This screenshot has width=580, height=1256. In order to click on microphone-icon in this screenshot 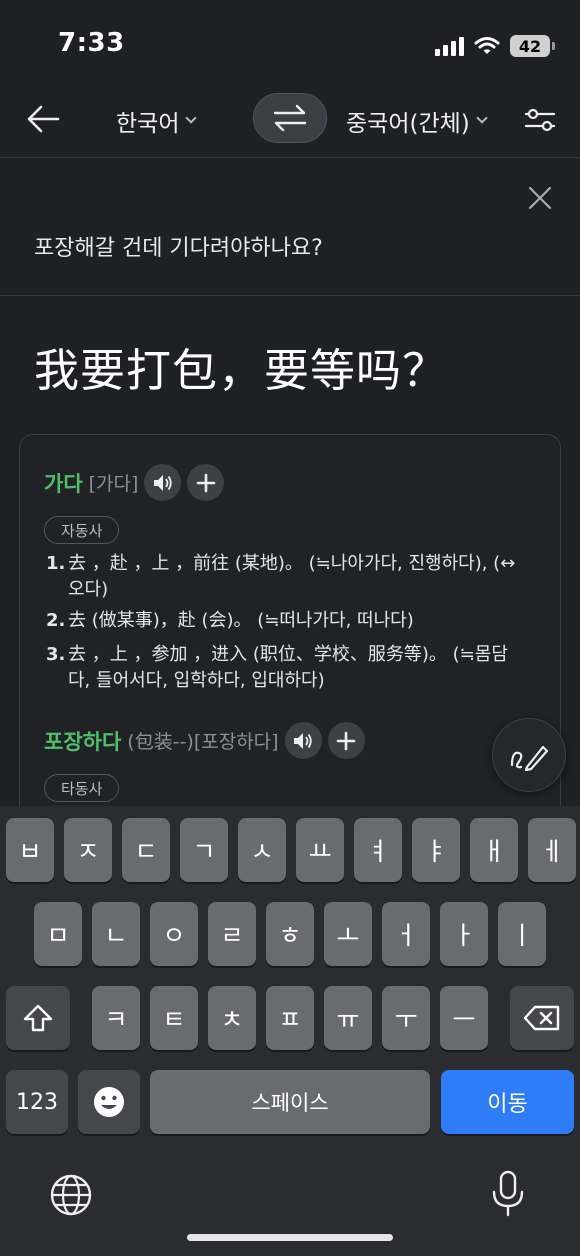, I will do `click(508, 1193)`.